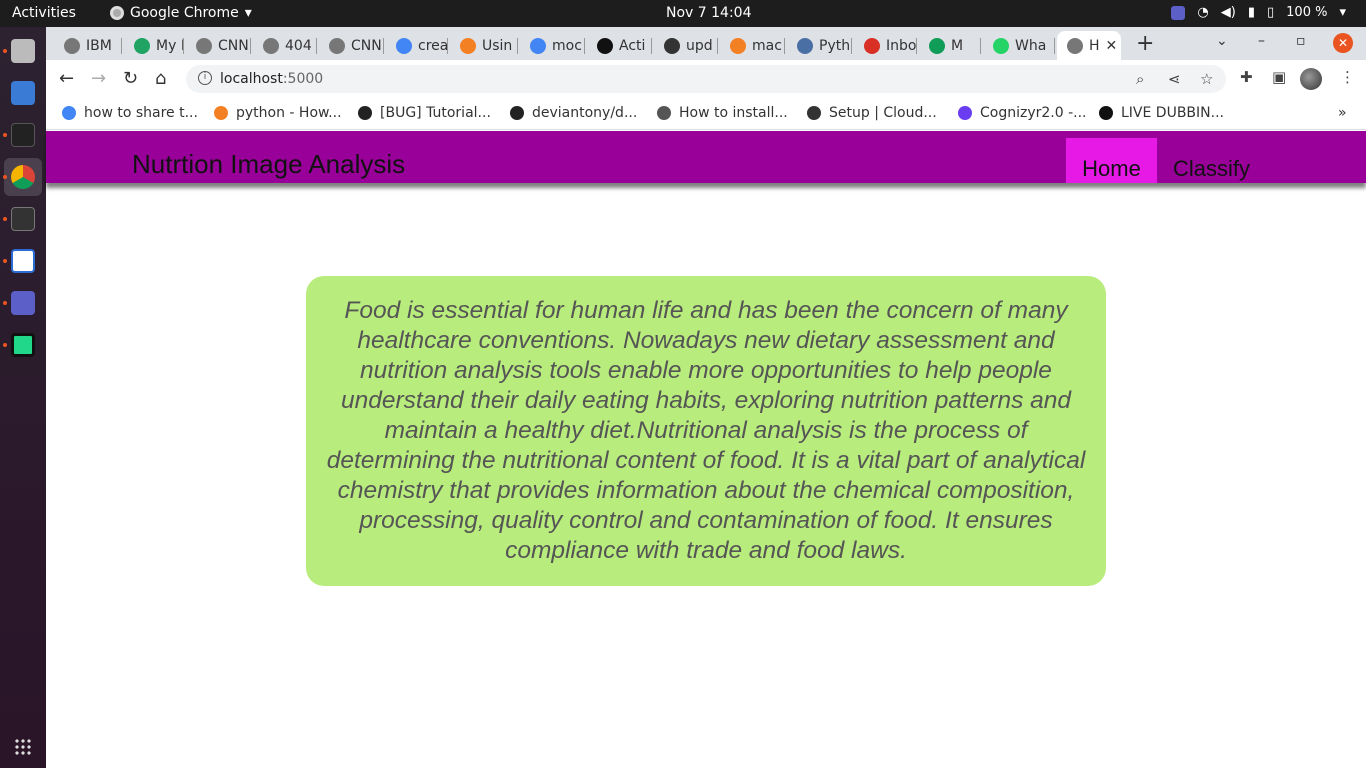  I want to click on nav-home-link: Home, so click(1111, 160).